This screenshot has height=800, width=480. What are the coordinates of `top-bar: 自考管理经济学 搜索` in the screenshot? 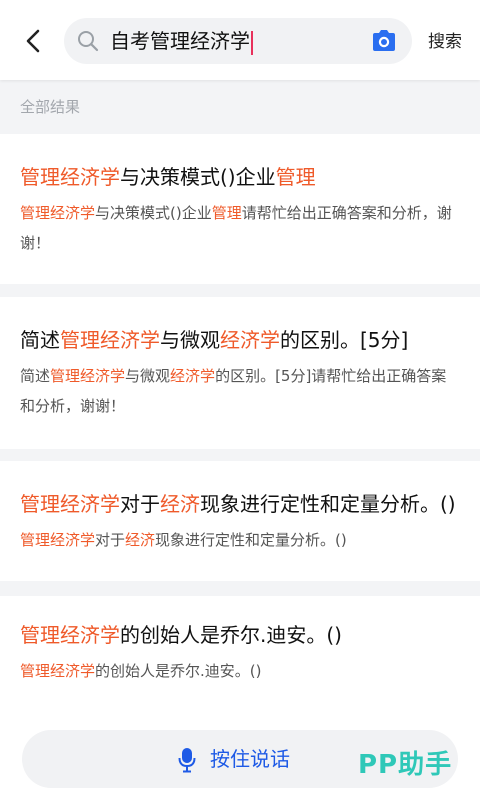 It's located at (240, 40).